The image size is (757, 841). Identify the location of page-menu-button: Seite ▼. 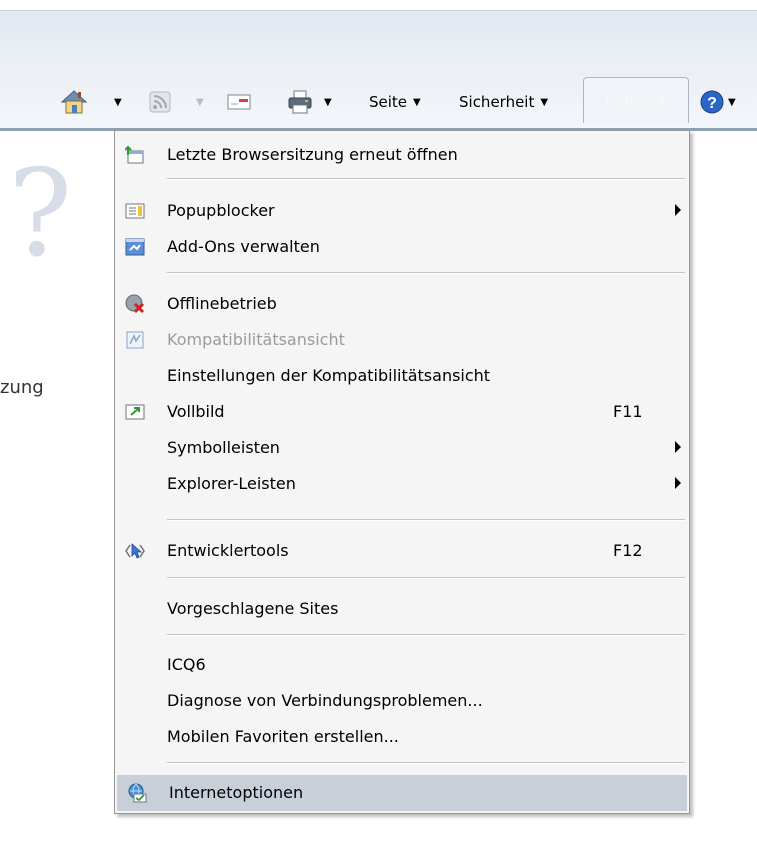
(395, 102).